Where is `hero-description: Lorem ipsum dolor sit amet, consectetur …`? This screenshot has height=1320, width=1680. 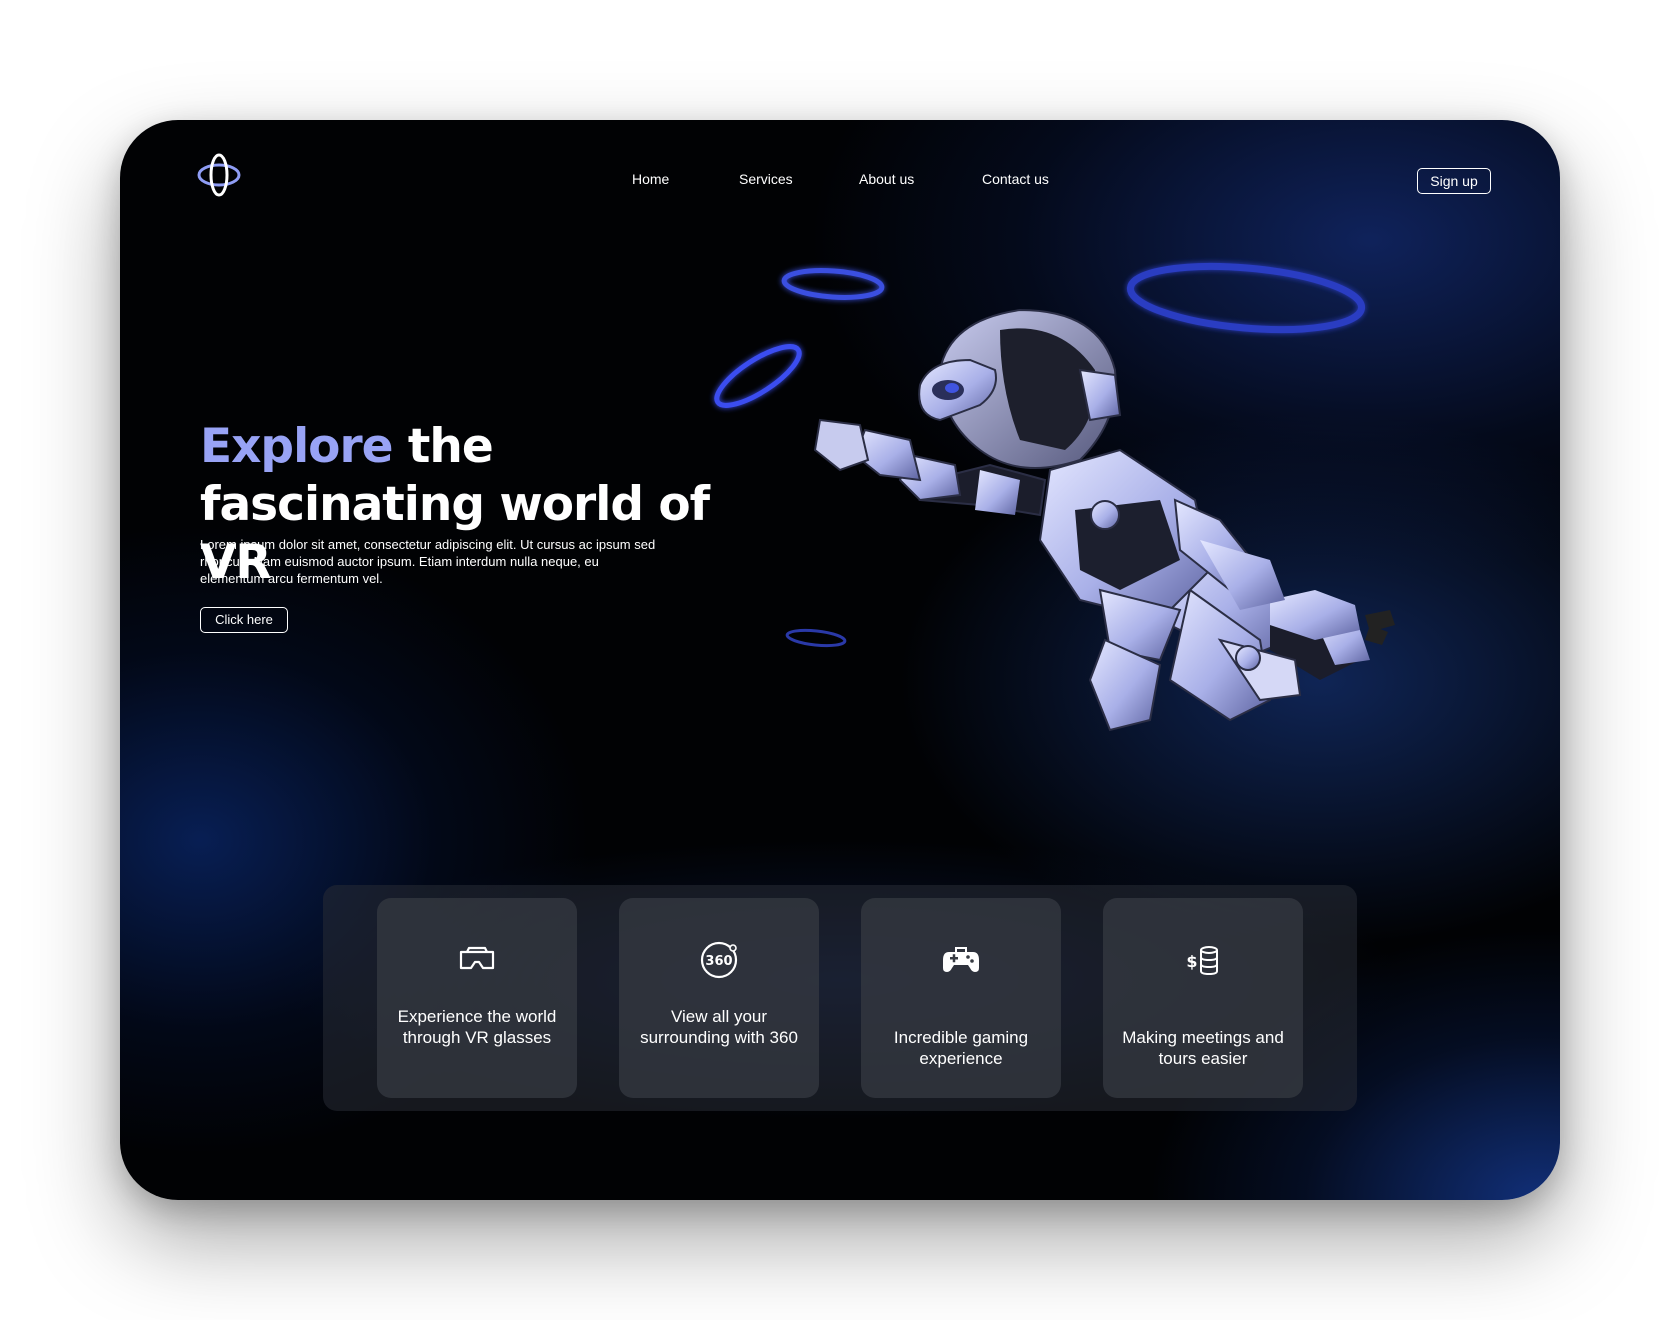
hero-description: Lorem ipsum dolor sit amet, consectetur … is located at coordinates (428, 561).